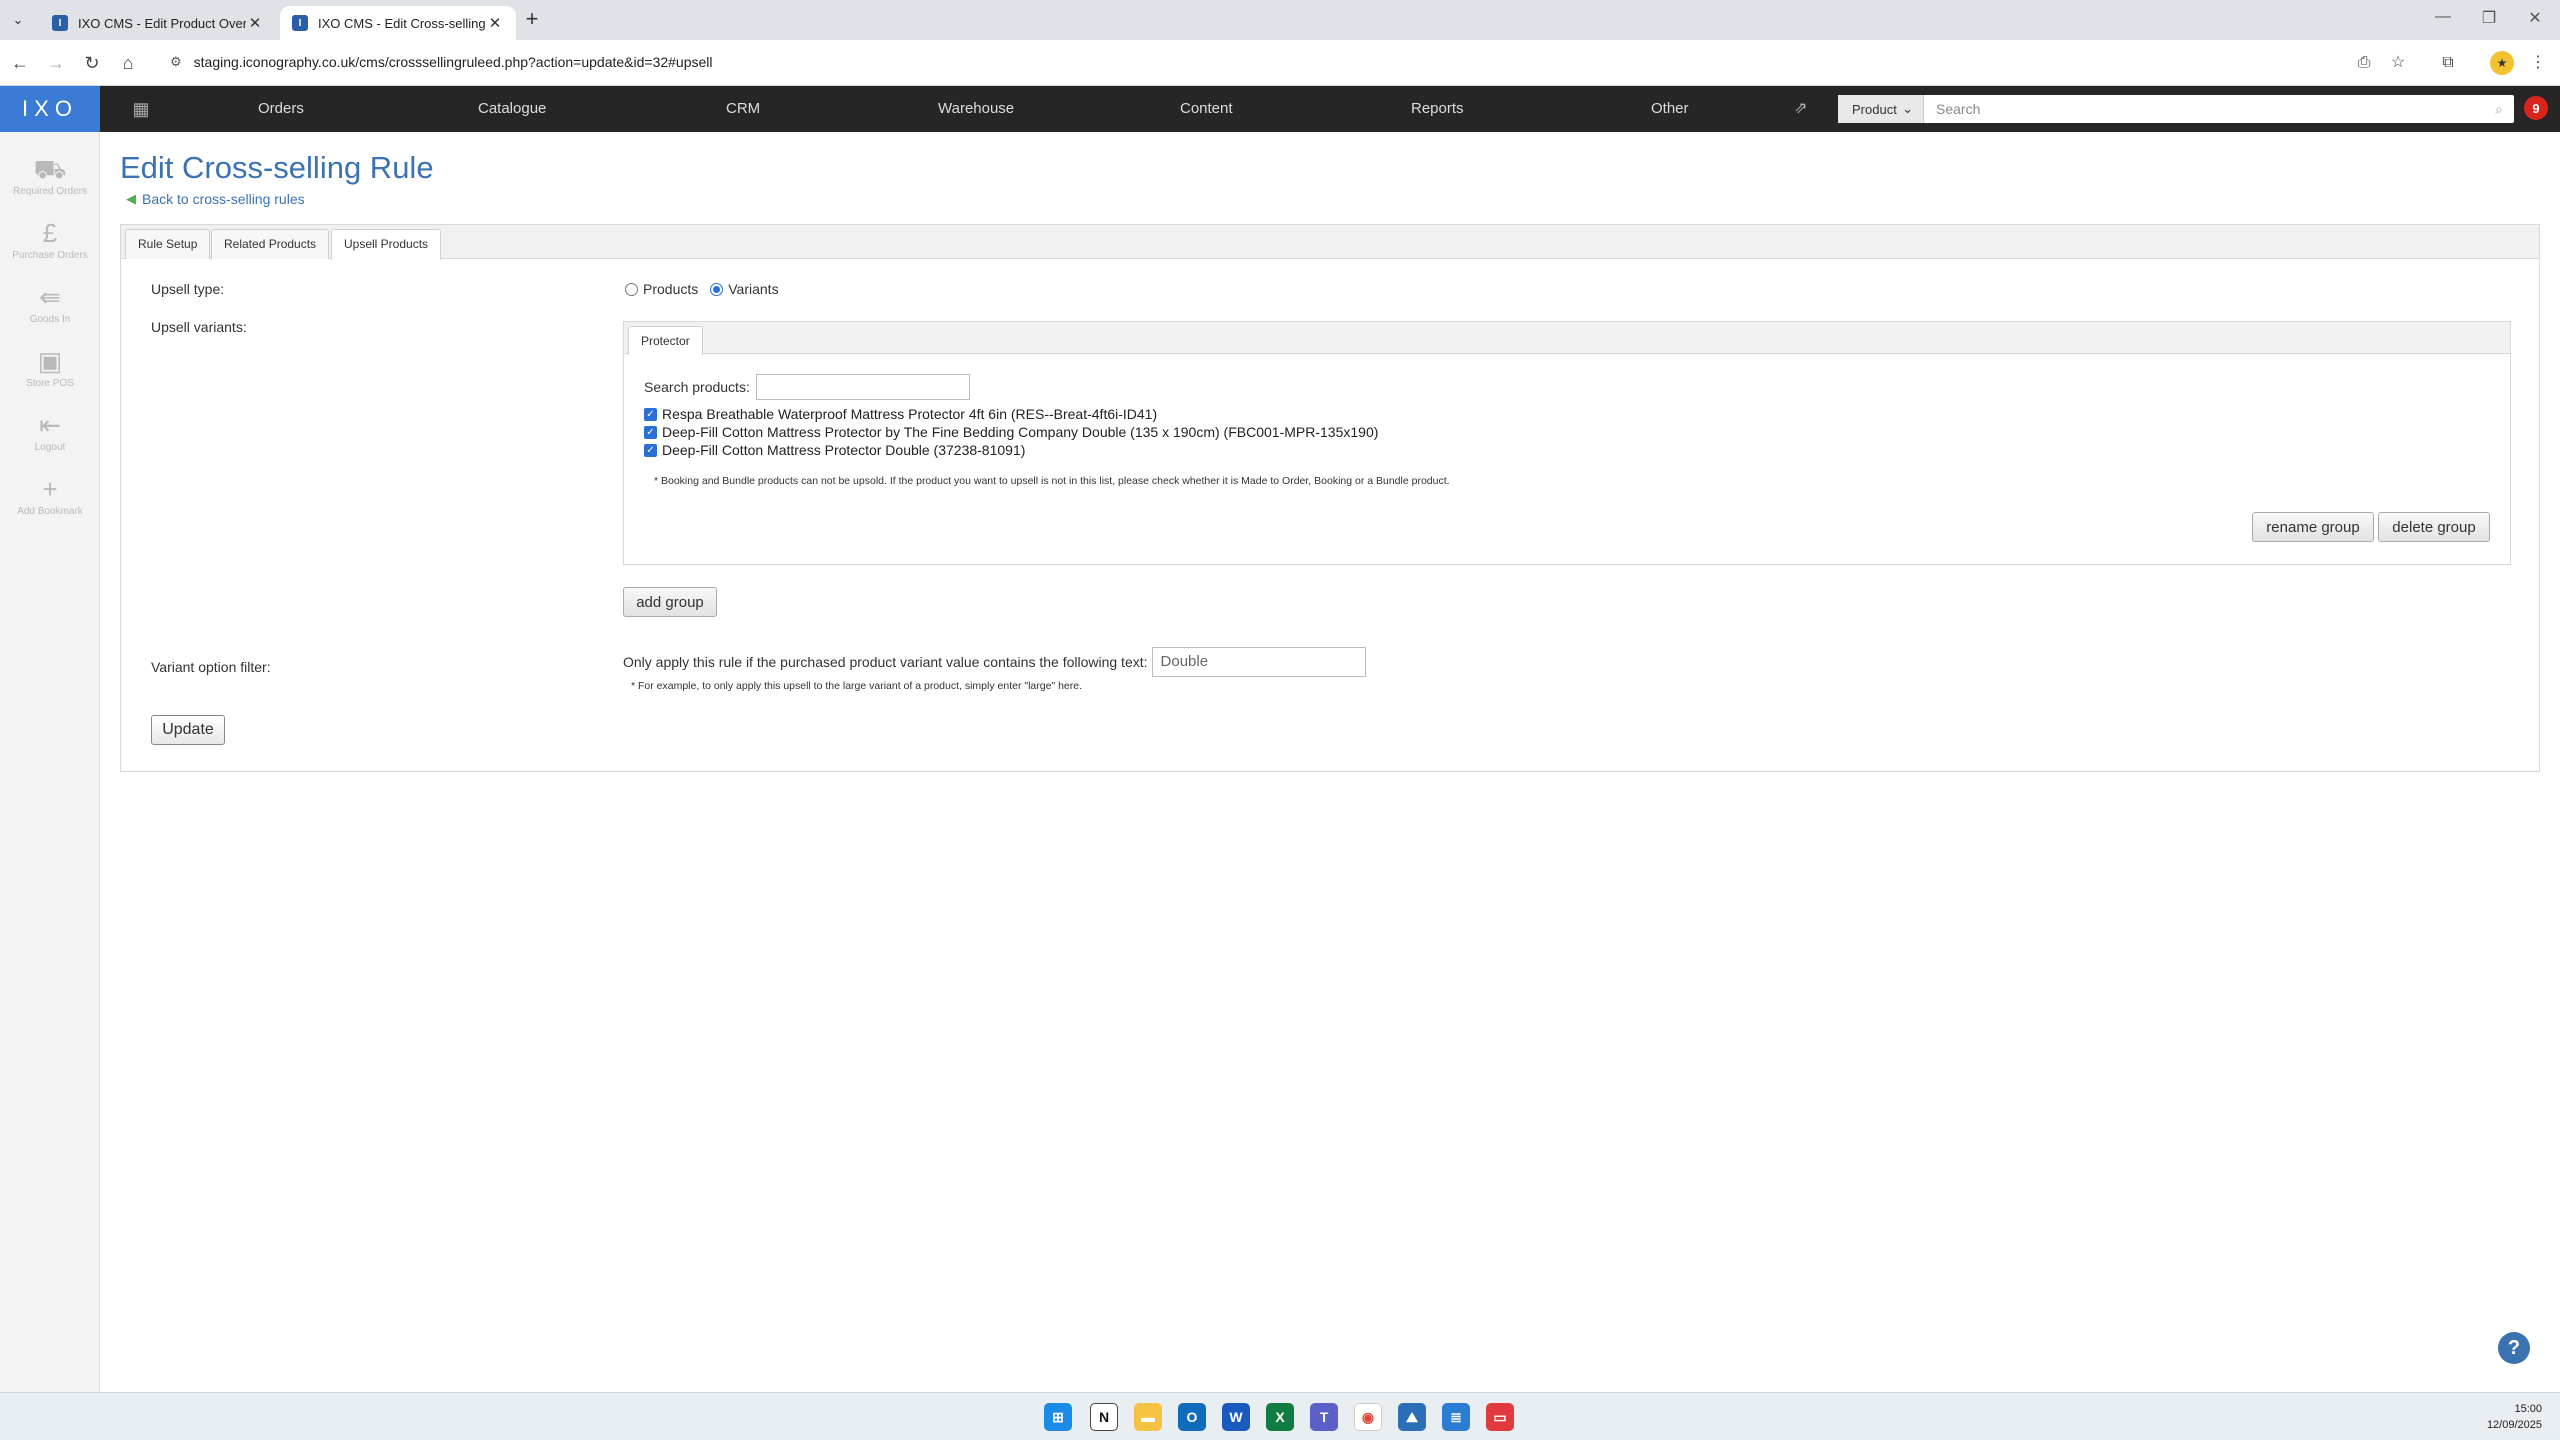  Describe the element at coordinates (1192, 1417) in the screenshot. I see `outlook-icon: O` at that location.